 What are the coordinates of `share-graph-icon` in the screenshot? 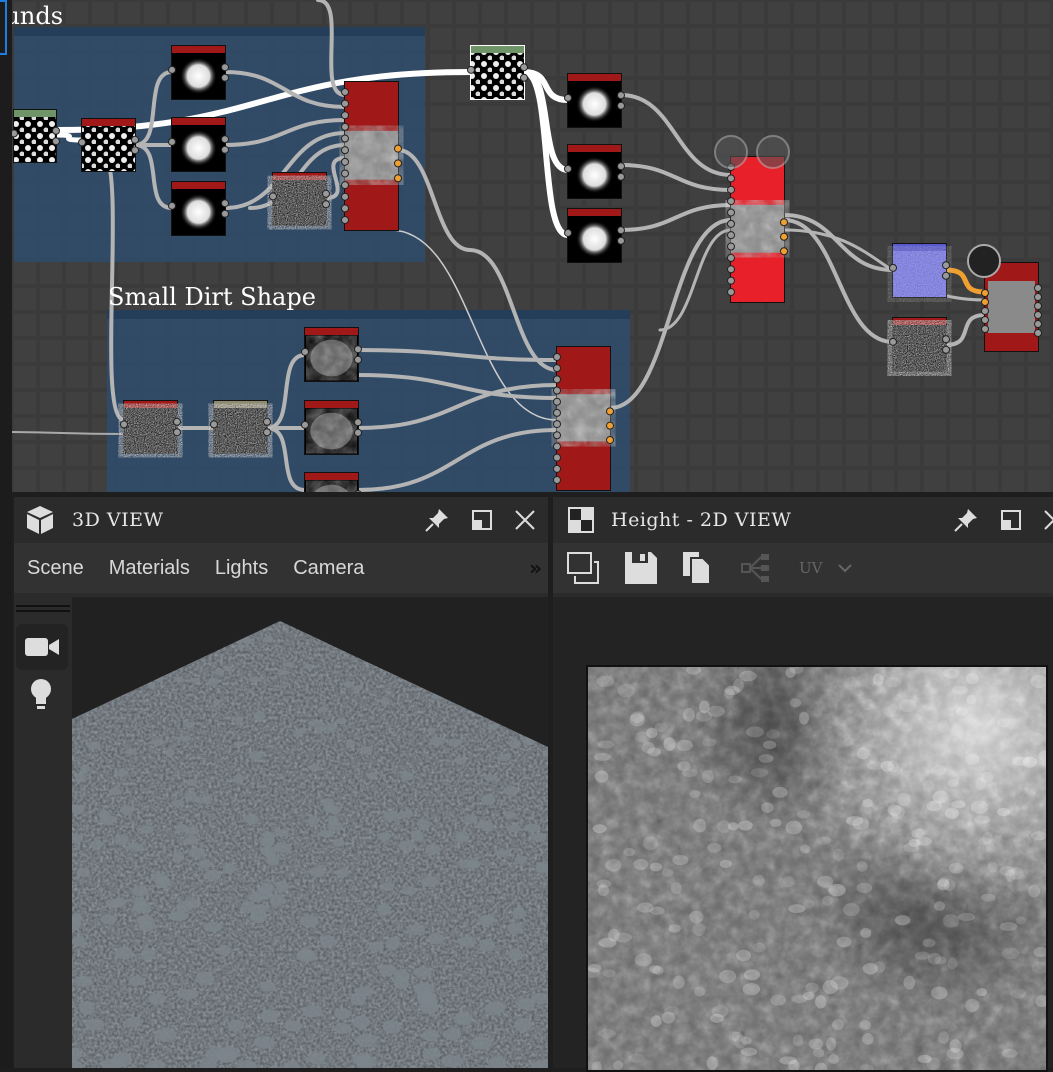 It's located at (756, 568).